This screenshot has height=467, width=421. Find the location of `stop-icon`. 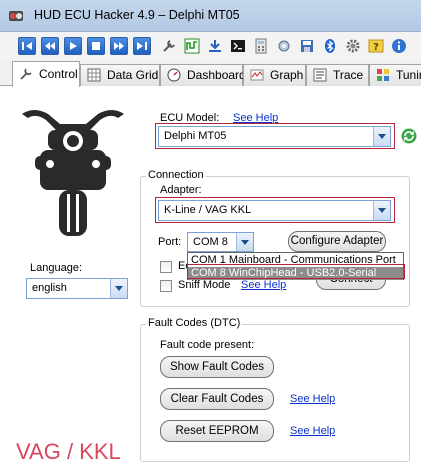

stop-icon is located at coordinates (96, 46).